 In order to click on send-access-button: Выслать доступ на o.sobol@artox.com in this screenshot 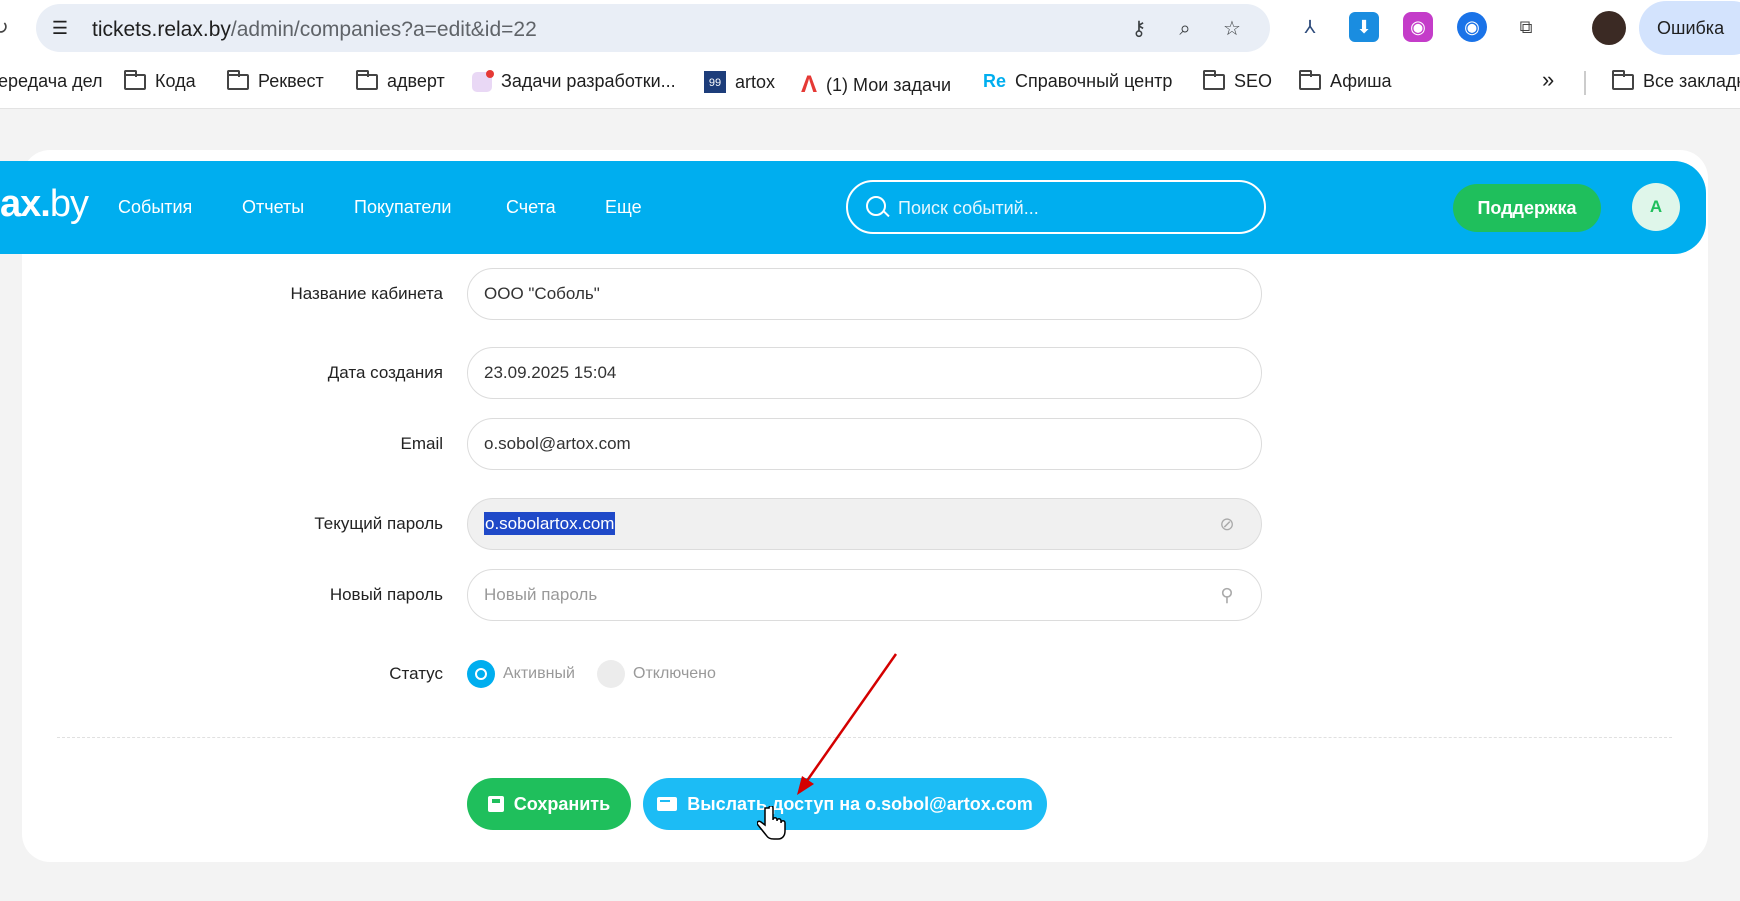, I will do `click(845, 804)`.